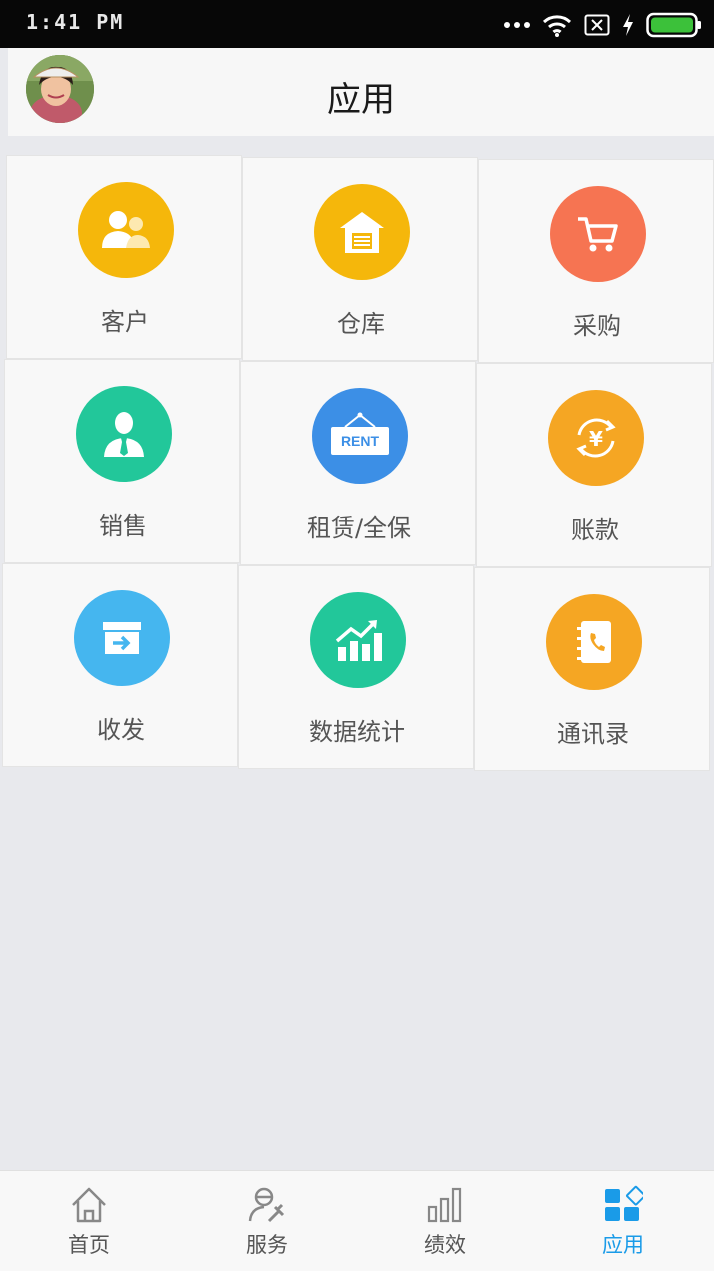 This screenshot has width=714, height=1271. Describe the element at coordinates (517, 25) in the screenshot. I see `more-dots-icon` at that location.